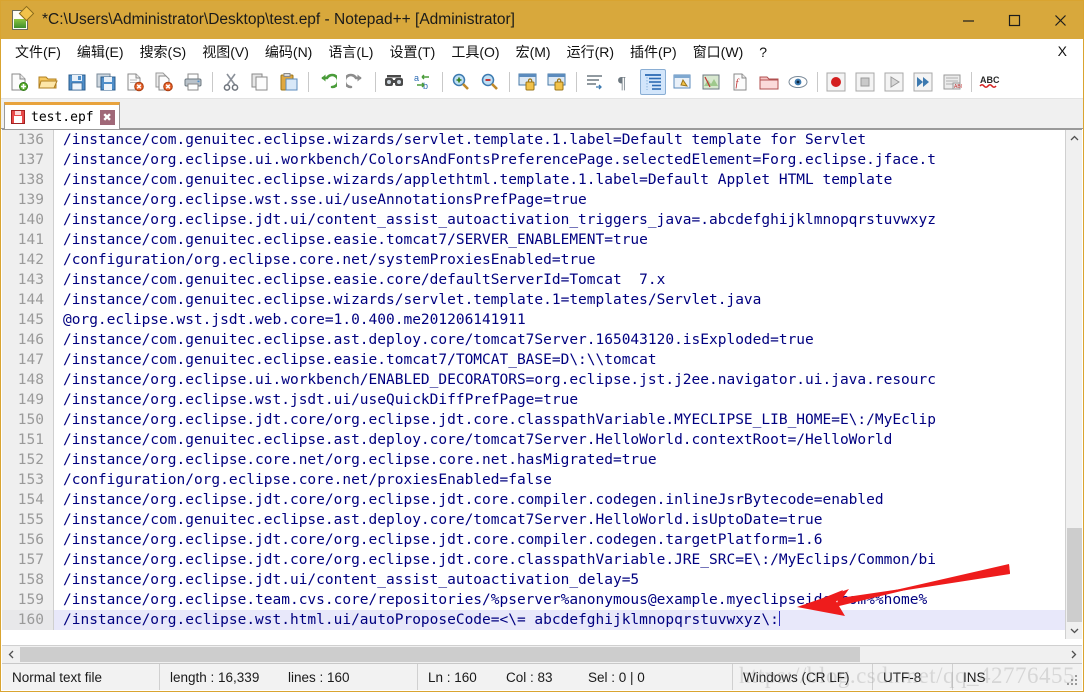 This screenshot has height=692, width=1084. I want to click on menu-help: ?, so click(763, 52).